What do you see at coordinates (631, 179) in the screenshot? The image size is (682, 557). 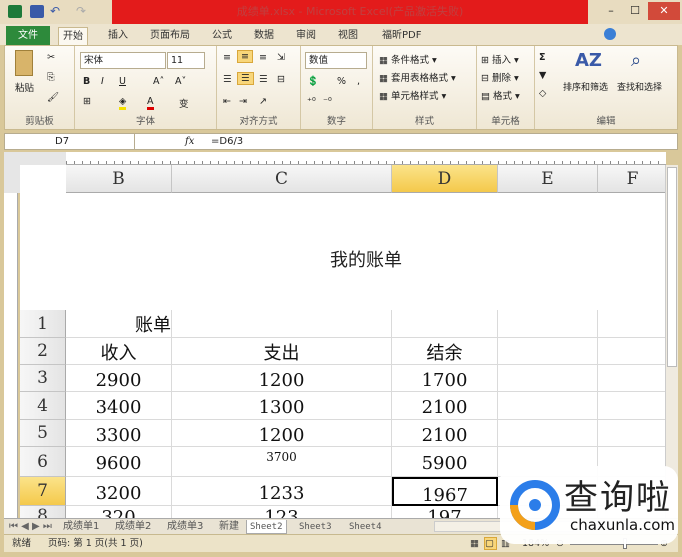 I see `column-header-f: F` at bounding box center [631, 179].